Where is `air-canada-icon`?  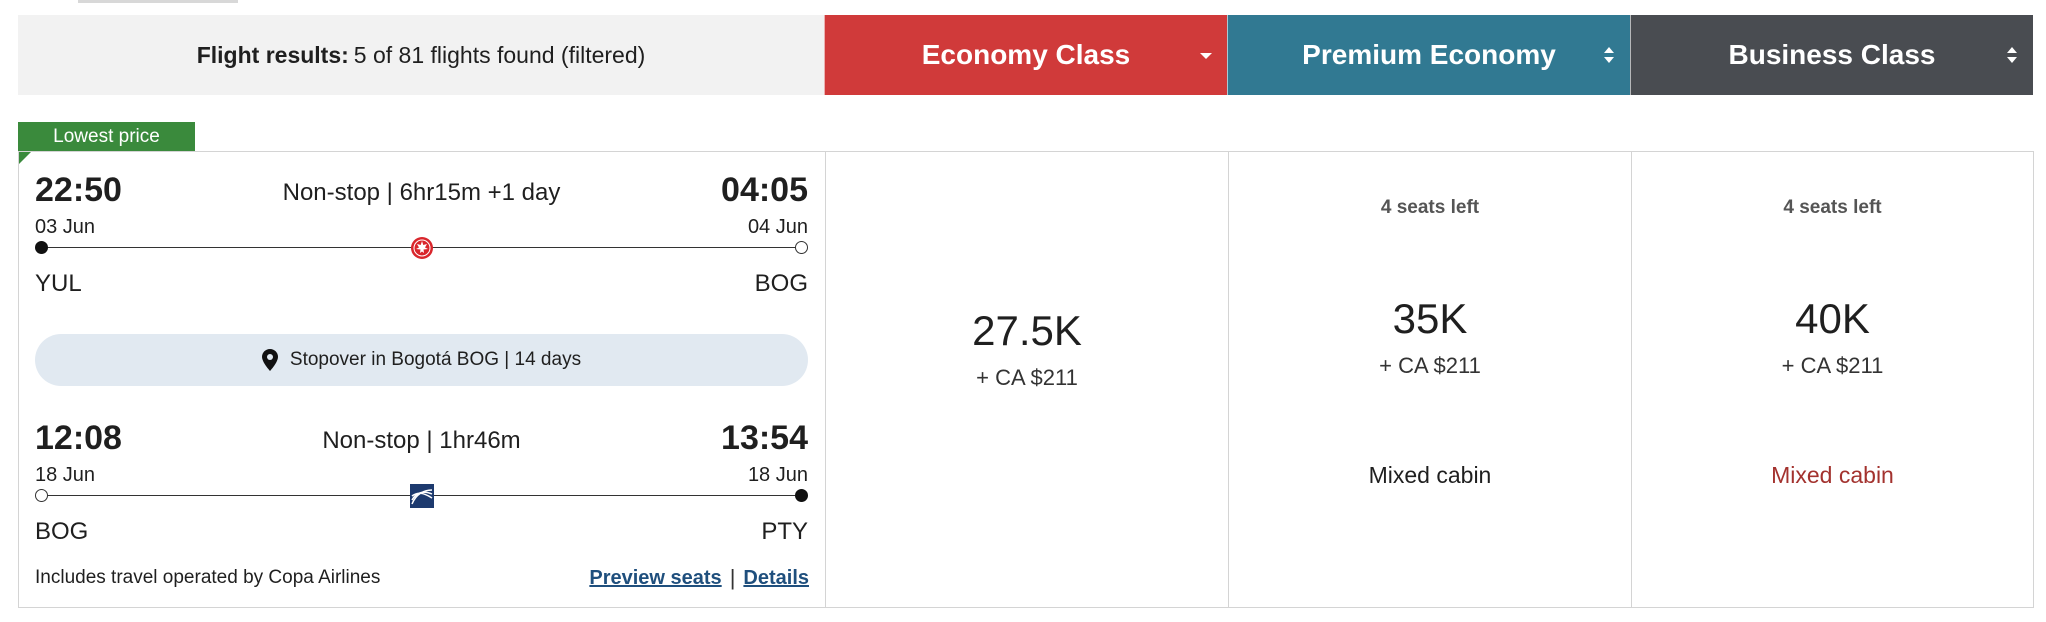
air-canada-icon is located at coordinates (422, 248).